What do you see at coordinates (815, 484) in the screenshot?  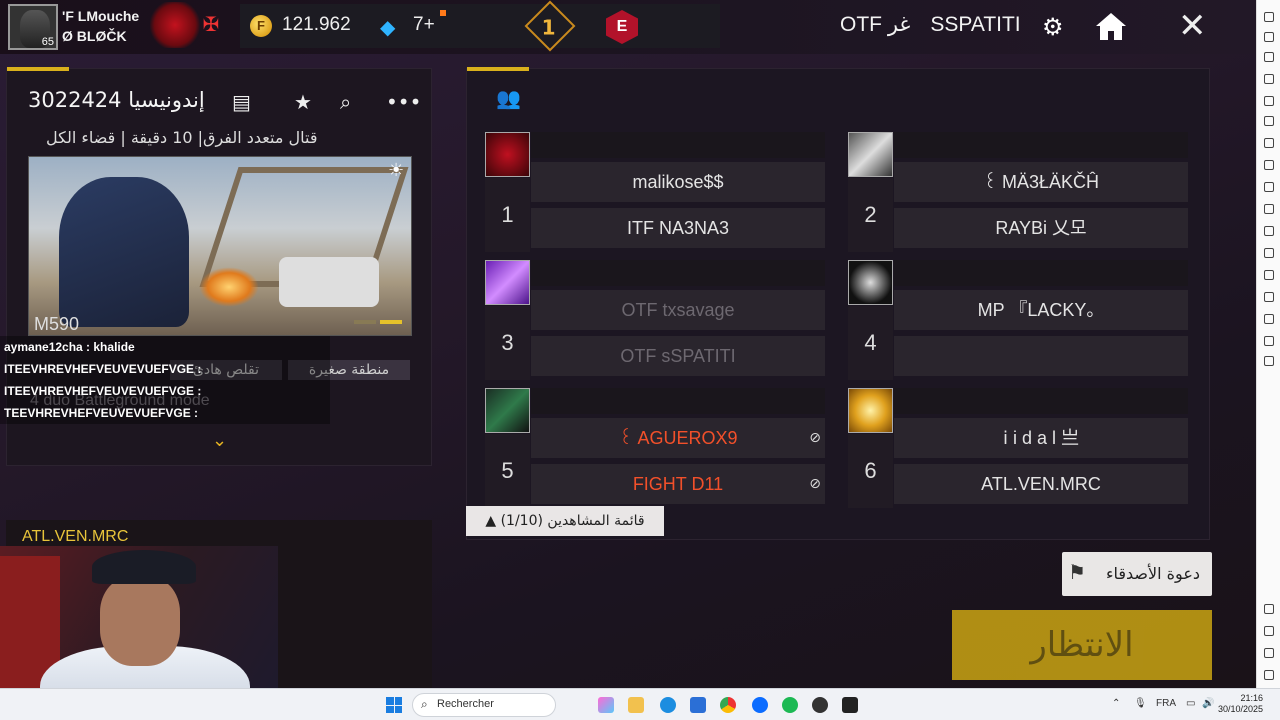 I see `muted-mic-icon: ⊘` at bounding box center [815, 484].